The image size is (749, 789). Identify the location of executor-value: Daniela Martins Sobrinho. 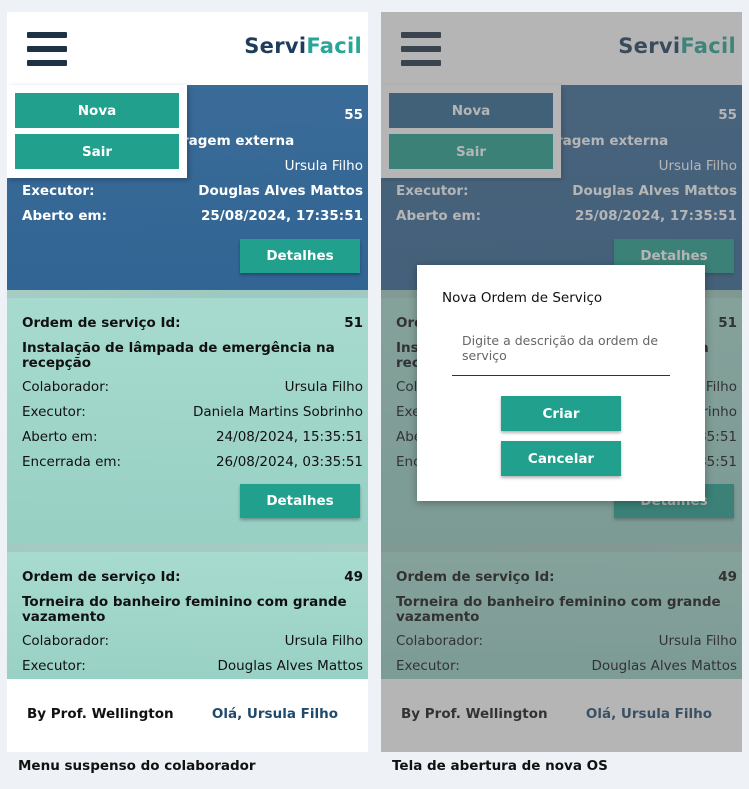
(277, 412).